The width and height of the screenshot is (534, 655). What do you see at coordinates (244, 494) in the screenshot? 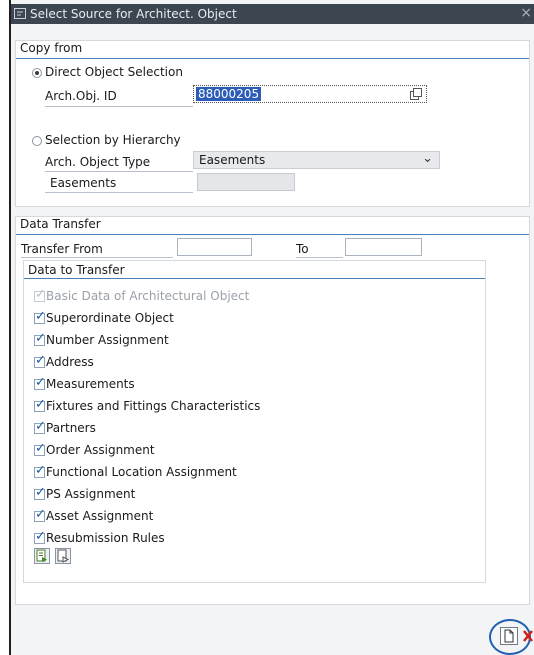
I see `transfer-option-row: ✓ PS Assignment` at bounding box center [244, 494].